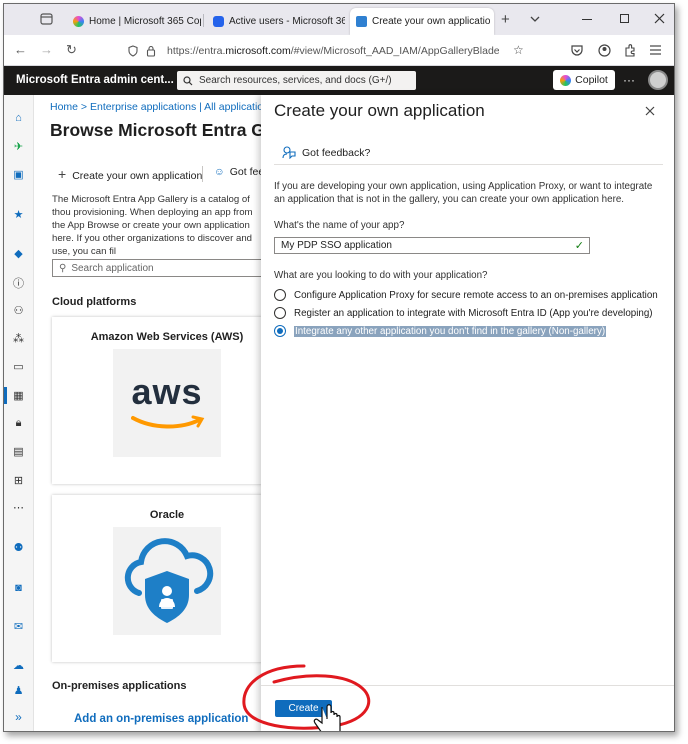 This screenshot has height=744, width=688. I want to click on copilot-label: Copilot, so click(591, 80).